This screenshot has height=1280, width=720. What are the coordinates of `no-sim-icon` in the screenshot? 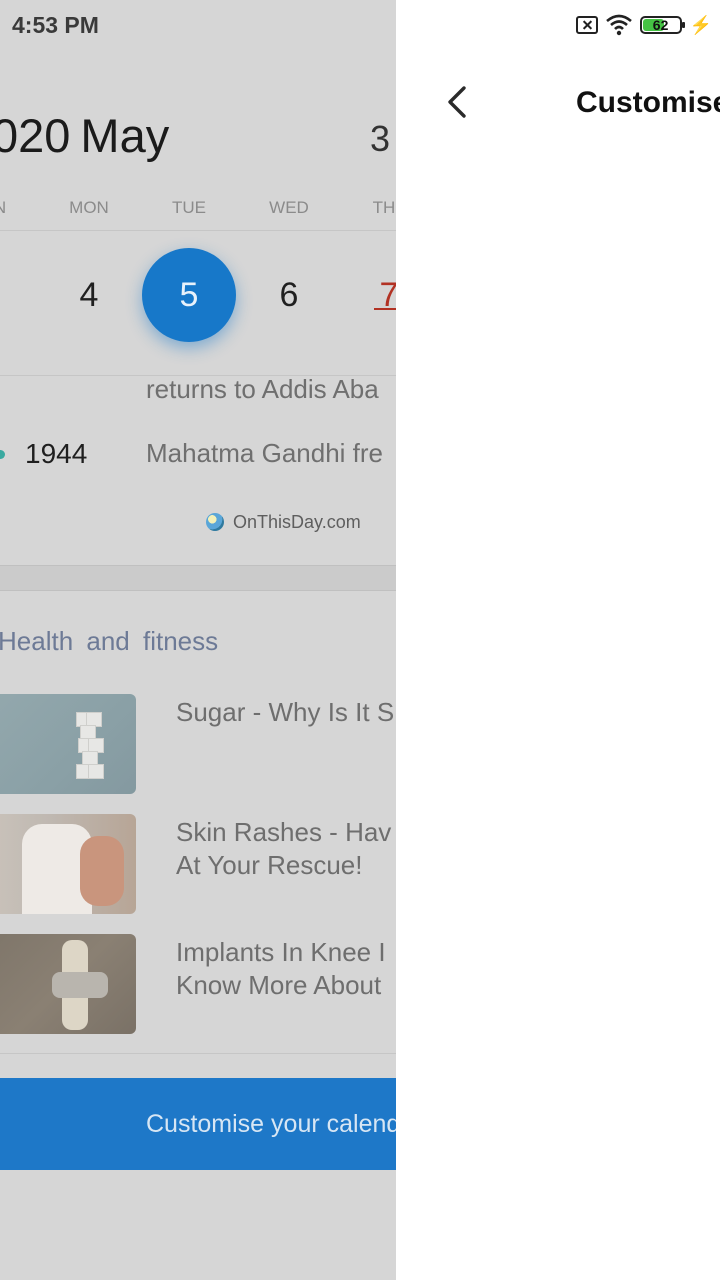 It's located at (586, 25).